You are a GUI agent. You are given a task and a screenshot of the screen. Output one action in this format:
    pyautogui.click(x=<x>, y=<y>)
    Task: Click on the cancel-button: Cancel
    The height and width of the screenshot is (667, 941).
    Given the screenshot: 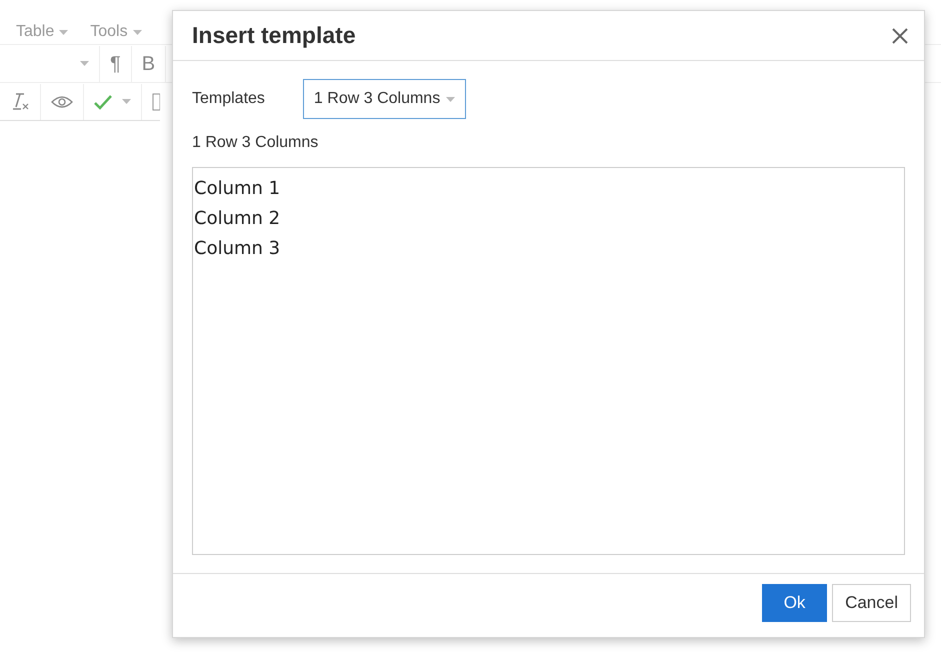 What is the action you would take?
    pyautogui.click(x=871, y=603)
    